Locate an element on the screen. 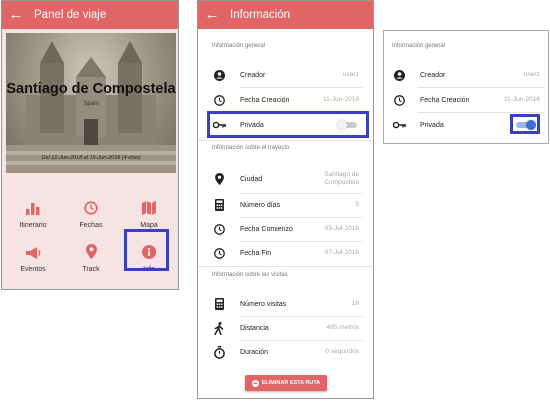 This screenshot has width=550, height=401. row-ciudad: Ciudad Santiago de Compostela is located at coordinates (285, 179).